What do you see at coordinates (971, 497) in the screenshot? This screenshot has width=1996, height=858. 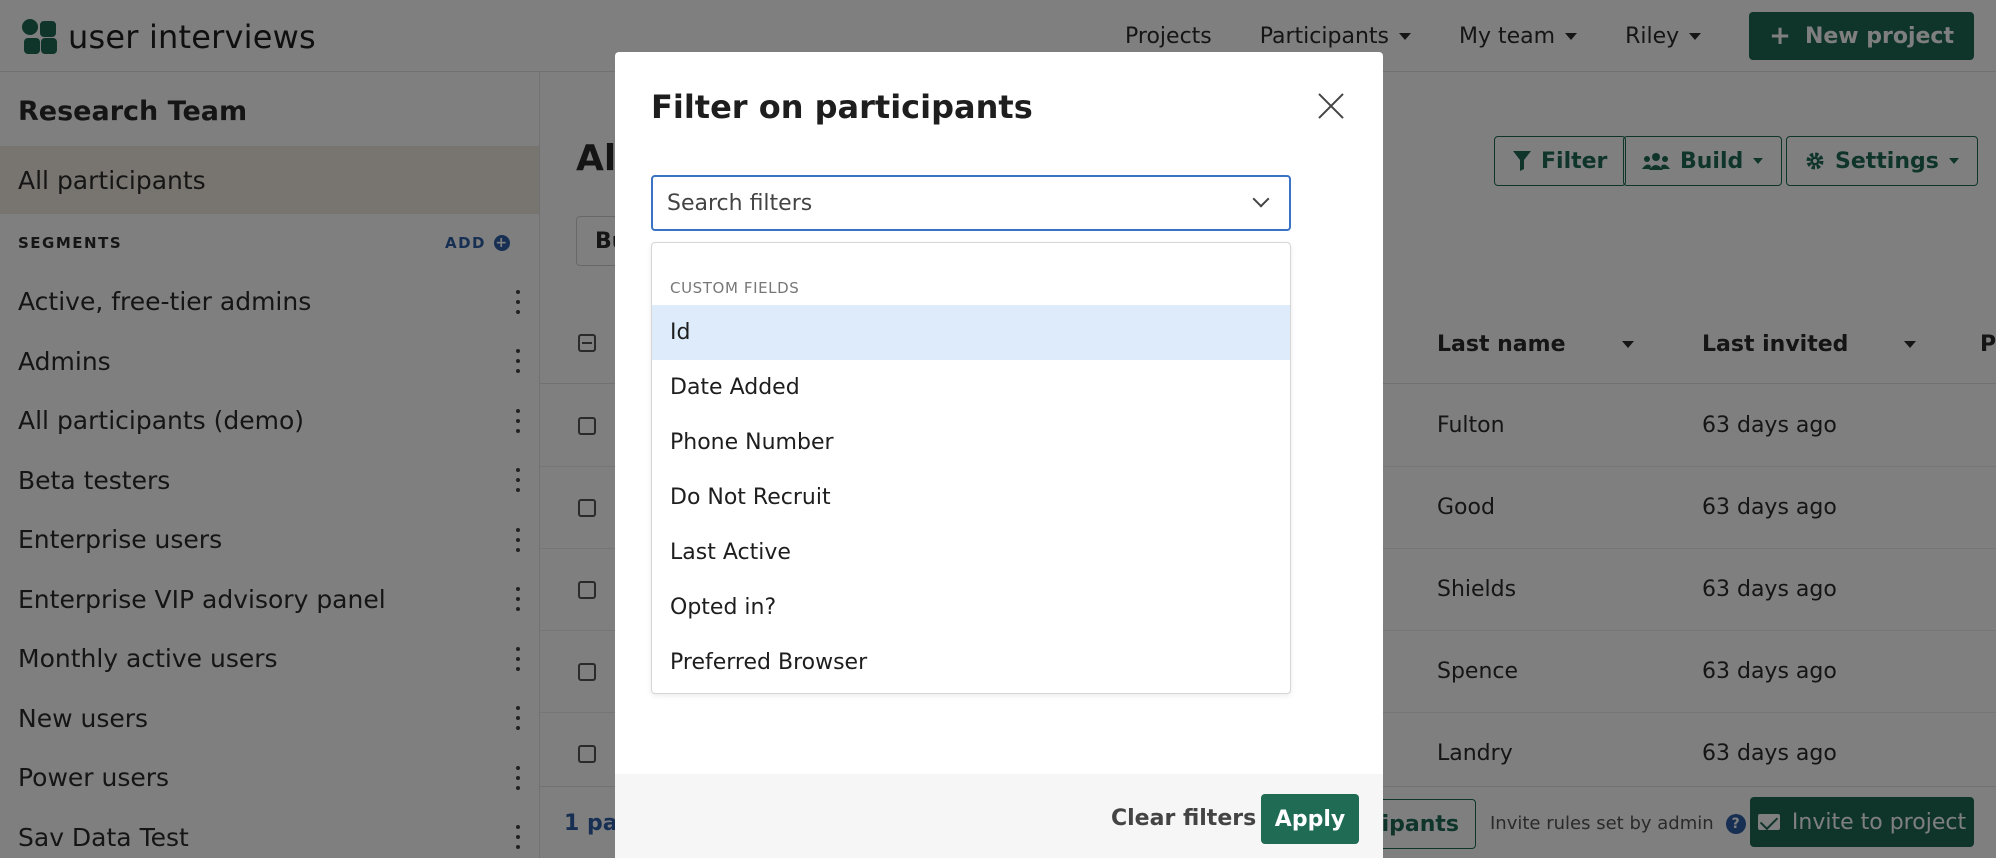 I see `filter-option: Do Not Recruit` at bounding box center [971, 497].